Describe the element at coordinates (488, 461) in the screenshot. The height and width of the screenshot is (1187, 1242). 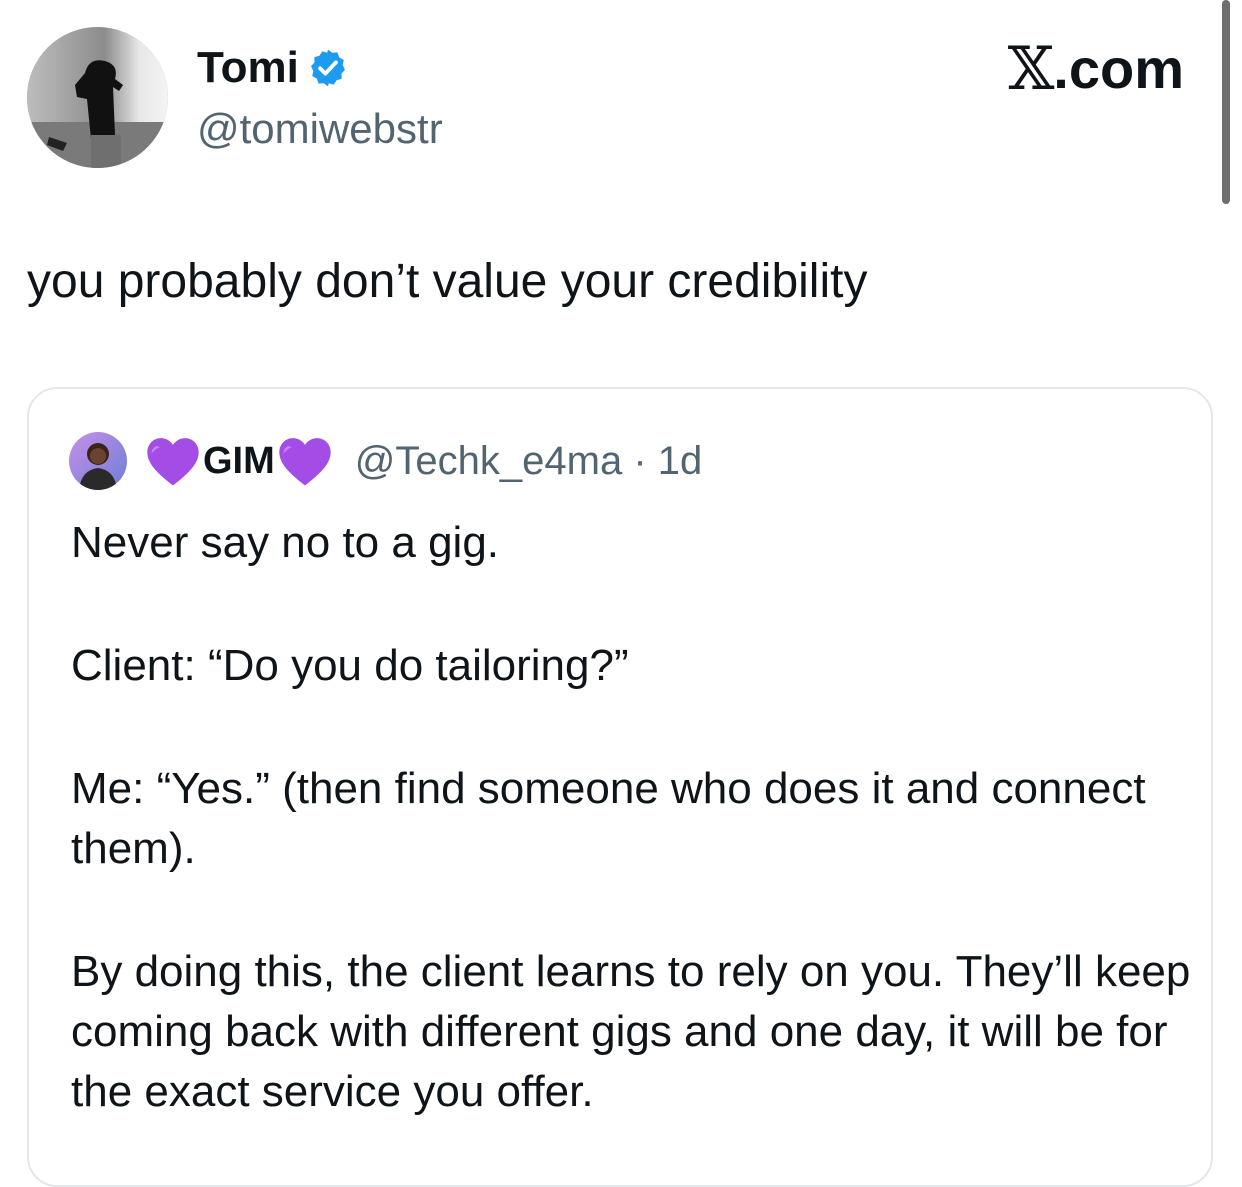
I see `quoted-handle: @Techk_e4ma` at that location.